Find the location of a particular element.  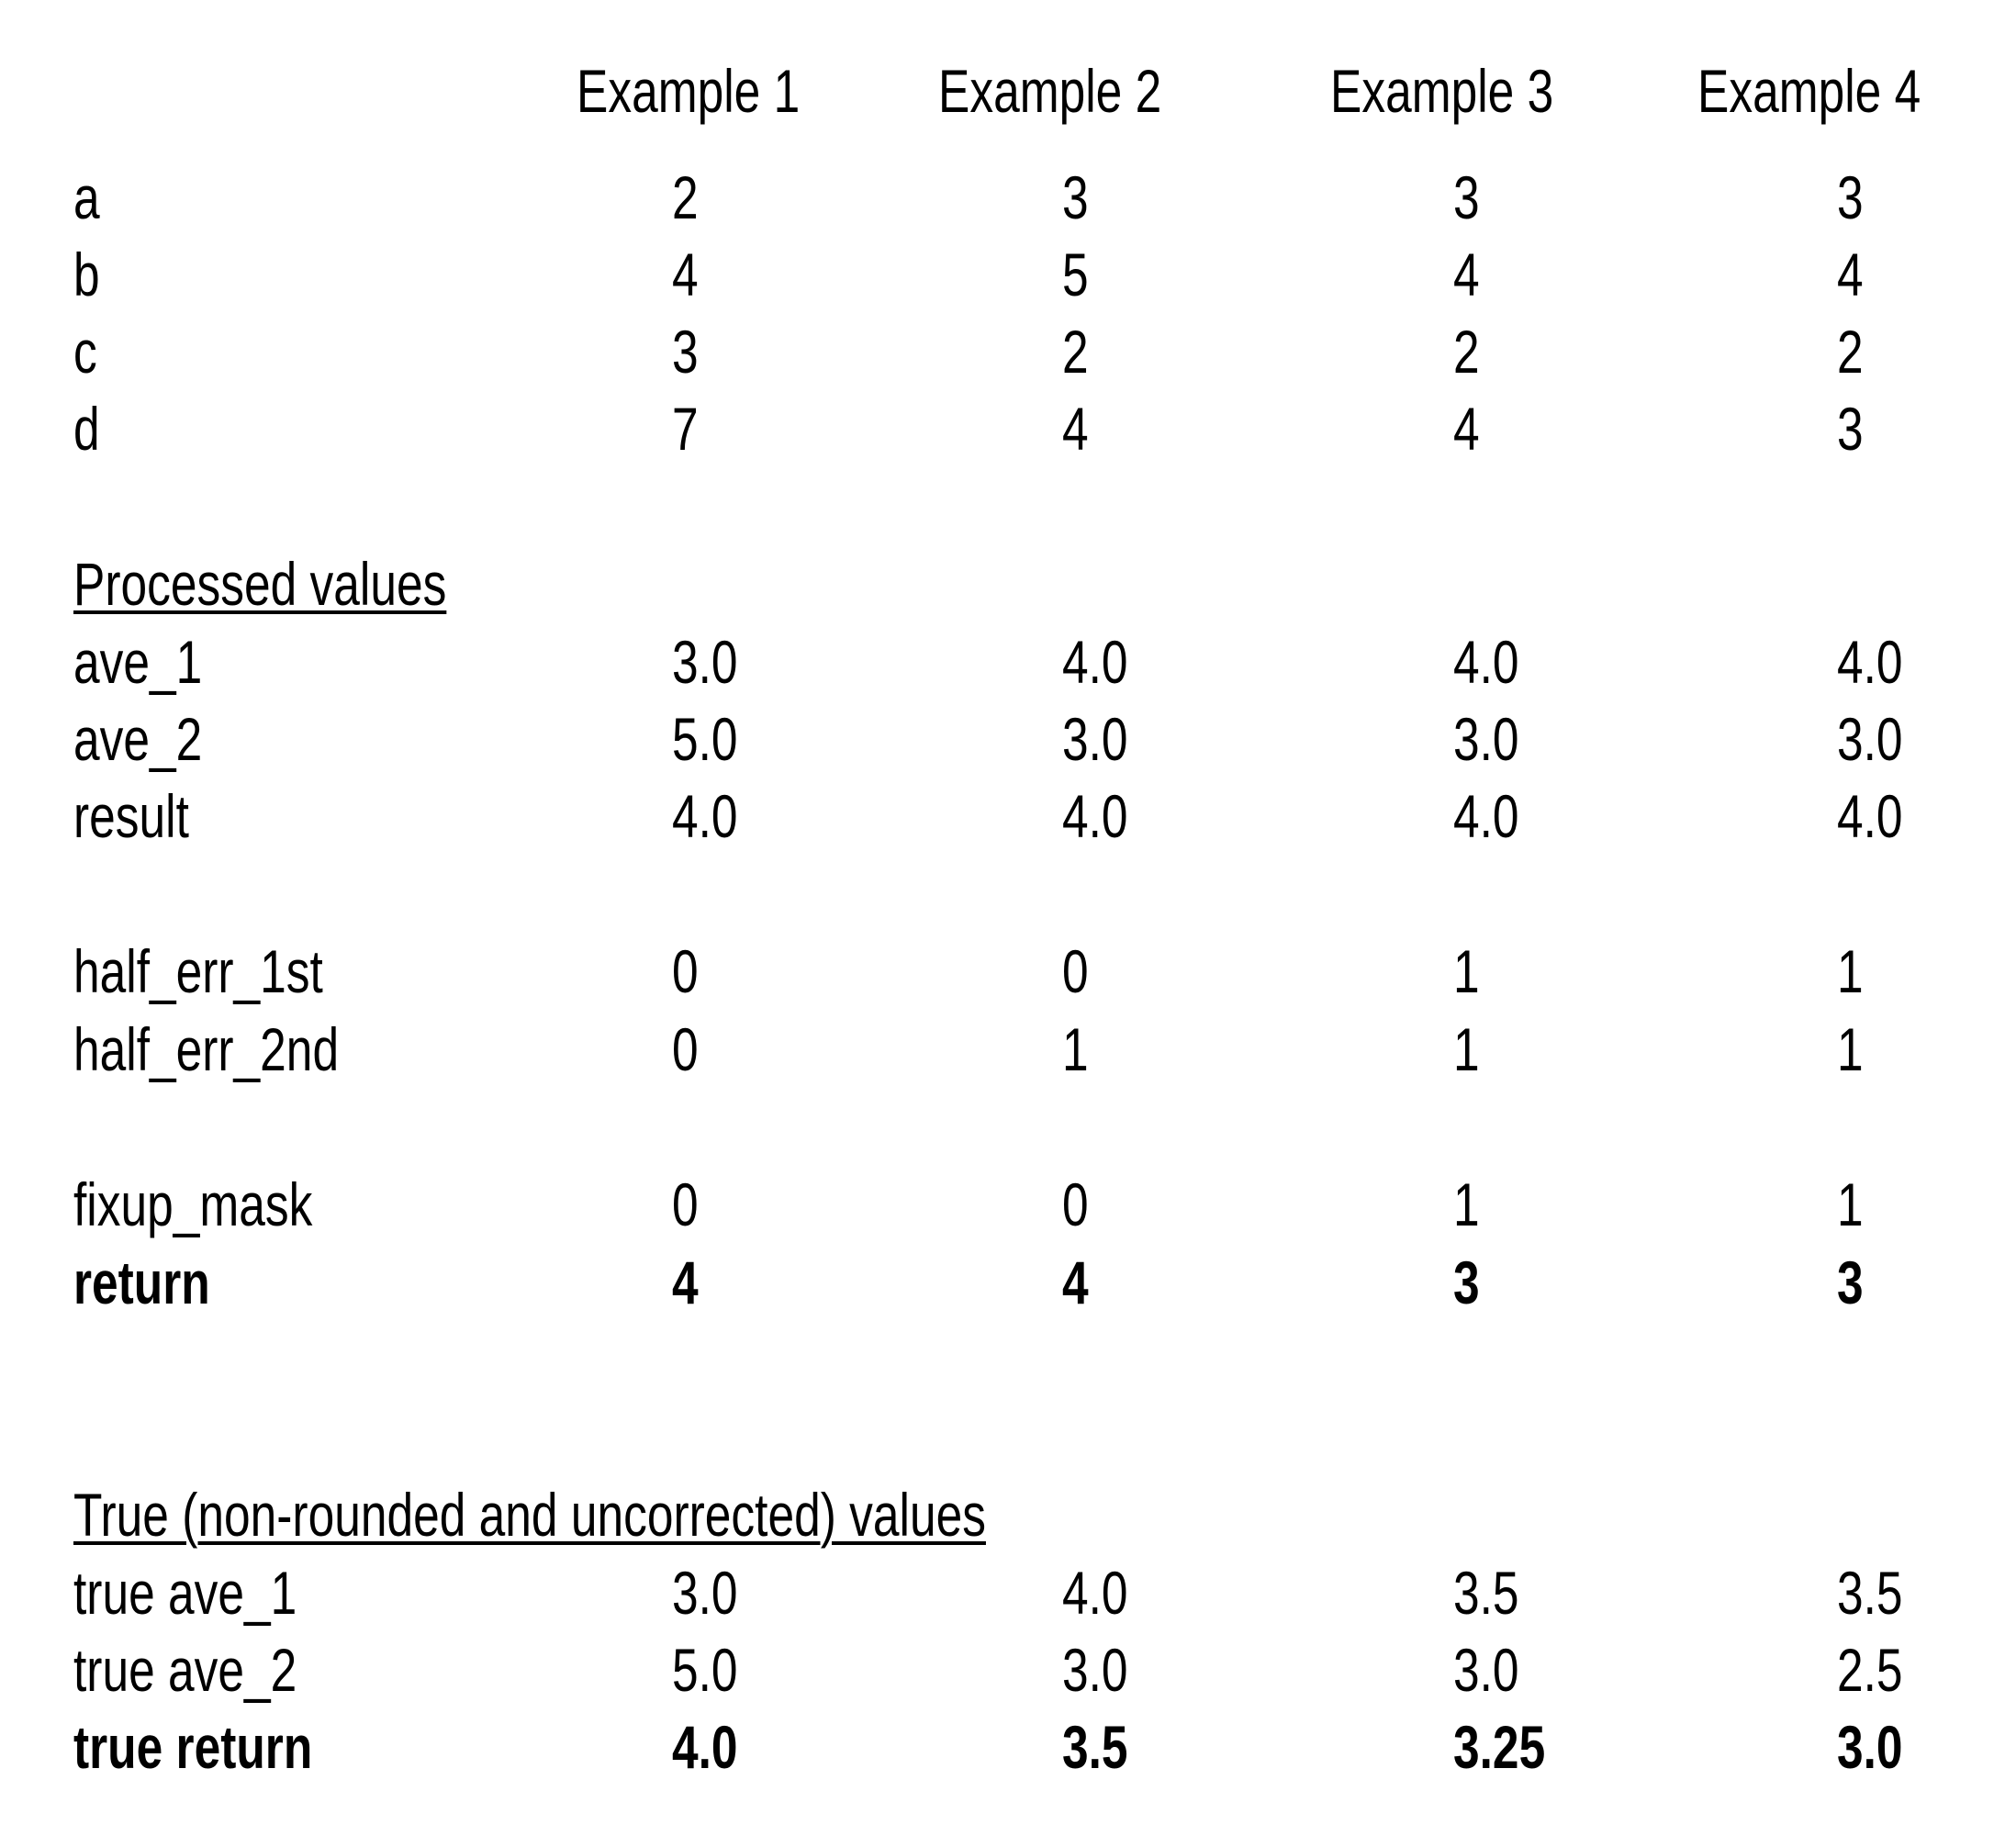

row-label: b is located at coordinates (86, 274).